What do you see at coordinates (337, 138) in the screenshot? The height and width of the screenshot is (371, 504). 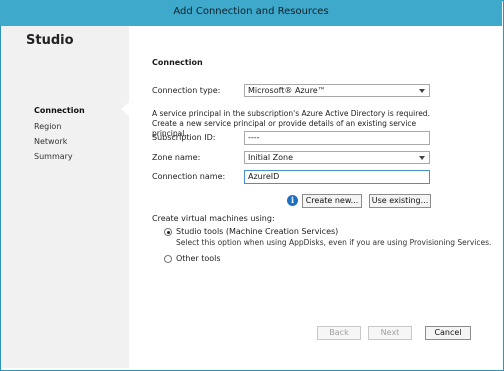 I see `subscription-id-field: ----` at bounding box center [337, 138].